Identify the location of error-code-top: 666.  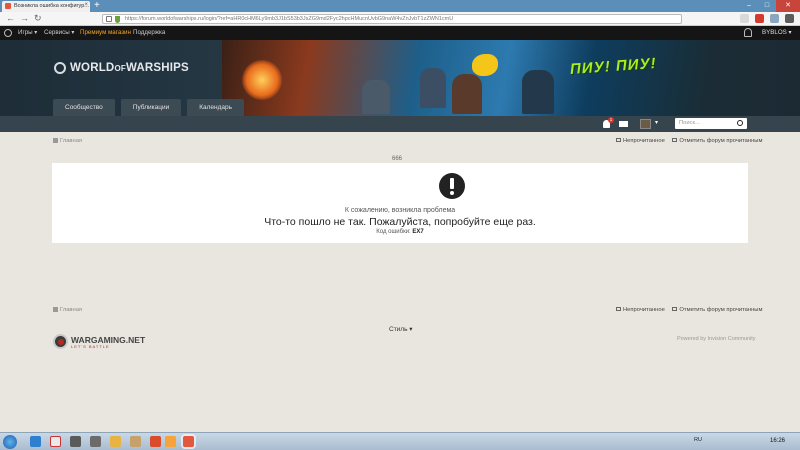
(397, 159).